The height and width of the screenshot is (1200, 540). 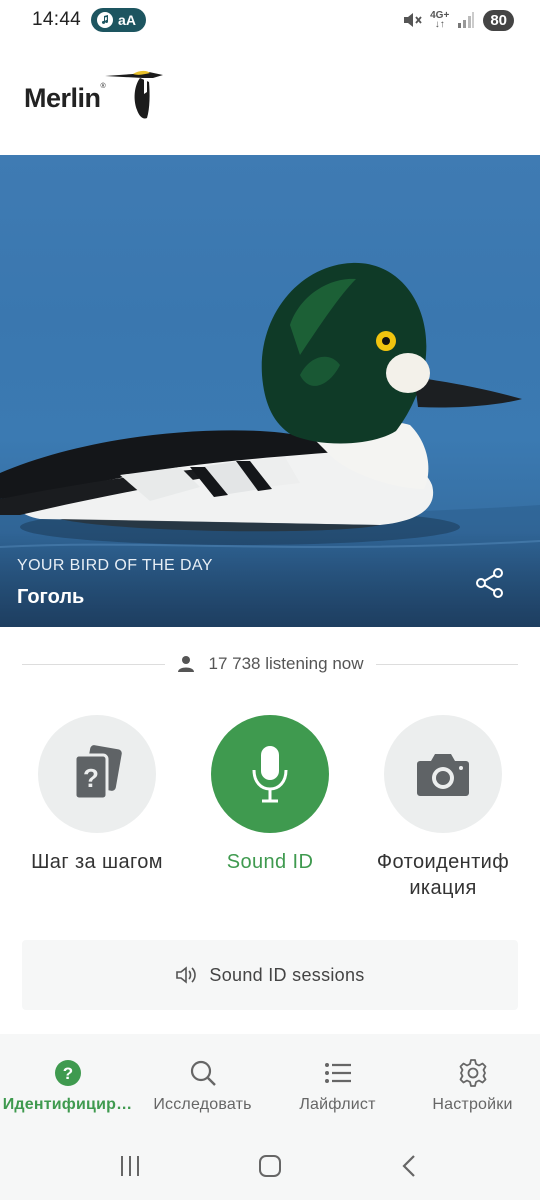 I want to click on nav-lifelist-label: Лайфлист, so click(x=337, y=1104).